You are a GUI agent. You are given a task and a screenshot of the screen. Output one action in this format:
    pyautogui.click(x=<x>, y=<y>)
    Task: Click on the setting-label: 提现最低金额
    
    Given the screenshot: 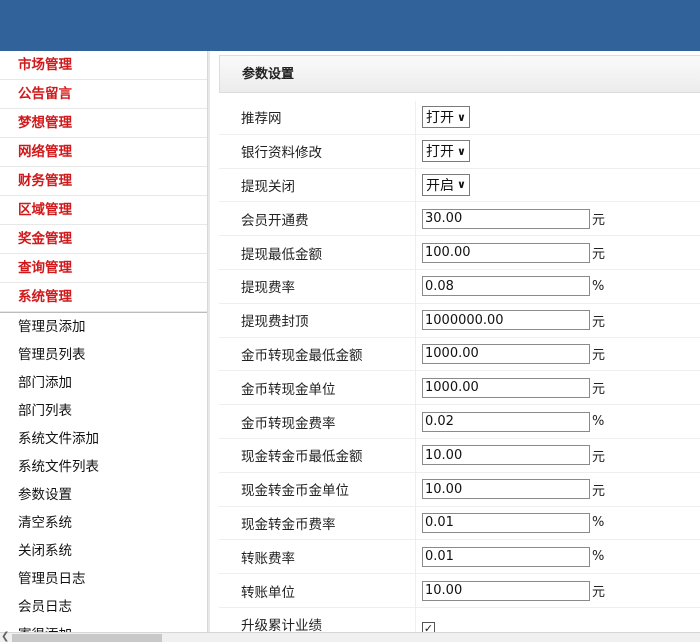 What is the action you would take?
    pyautogui.click(x=281, y=254)
    